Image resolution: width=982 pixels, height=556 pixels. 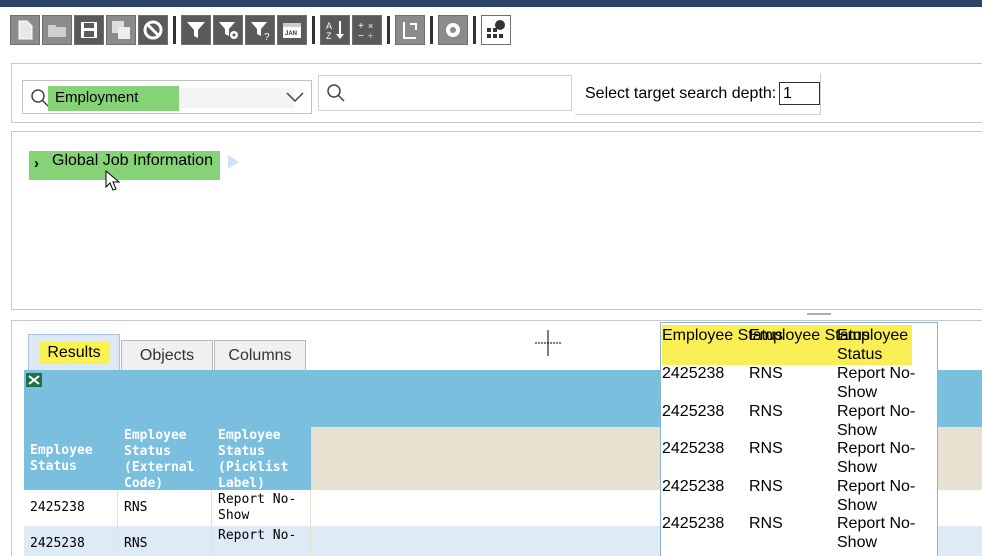 What do you see at coordinates (196, 30) in the screenshot?
I see `filter-icon` at bounding box center [196, 30].